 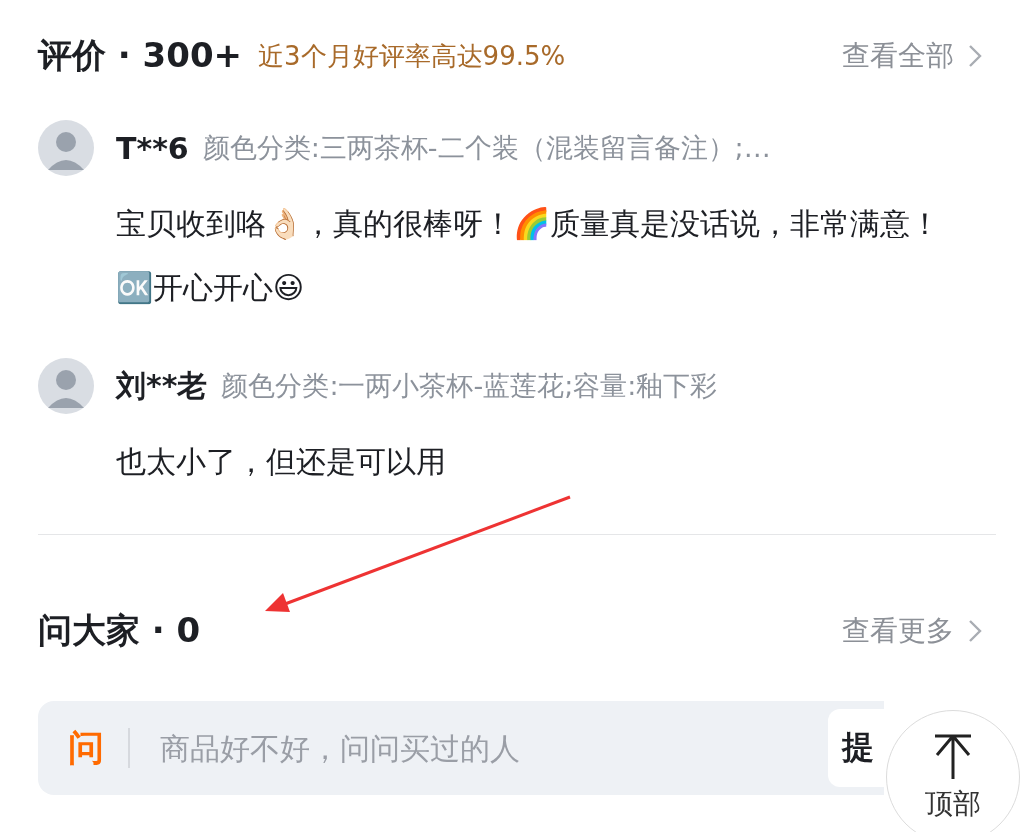 What do you see at coordinates (856, 748) in the screenshot?
I see `ask-button: 提` at bounding box center [856, 748].